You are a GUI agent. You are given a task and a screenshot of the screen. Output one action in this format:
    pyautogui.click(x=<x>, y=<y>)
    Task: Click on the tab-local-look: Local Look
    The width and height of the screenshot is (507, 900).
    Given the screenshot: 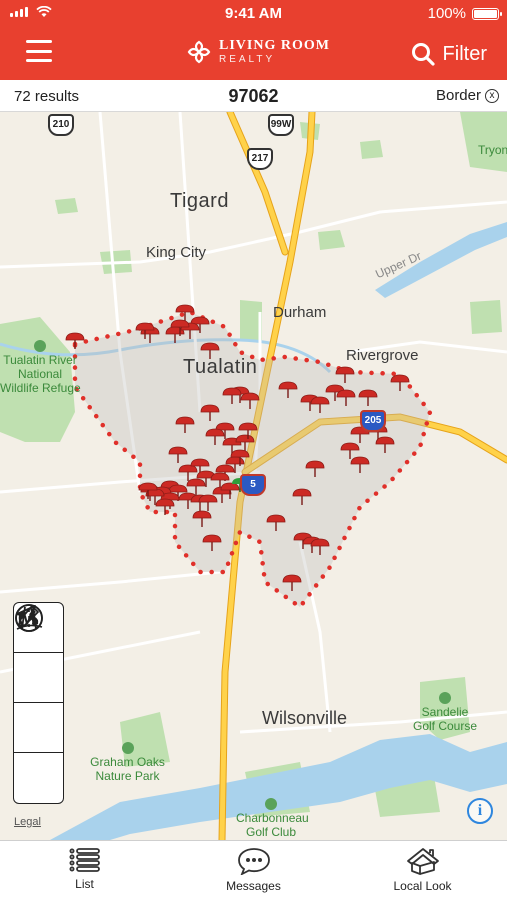 What is the action you would take?
    pyautogui.click(x=422, y=870)
    